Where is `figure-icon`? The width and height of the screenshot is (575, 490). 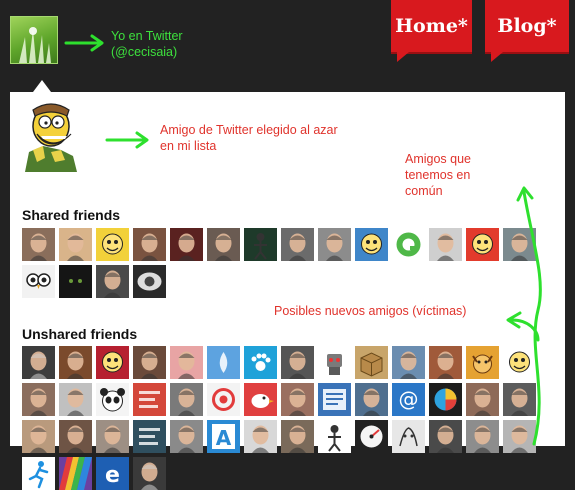 figure-icon is located at coordinates (260, 246).